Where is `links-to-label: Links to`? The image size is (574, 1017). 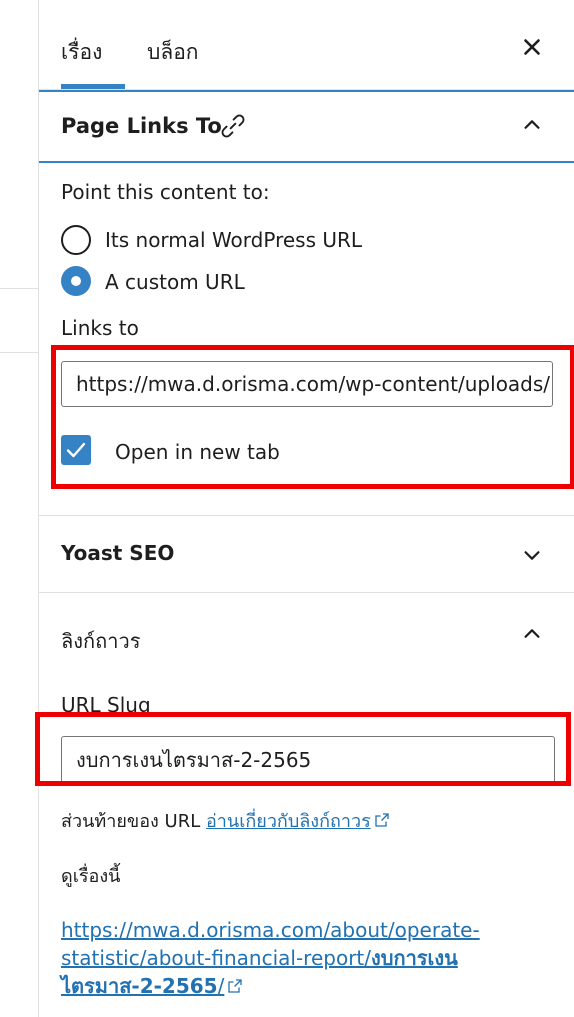
links-to-label: Links to is located at coordinates (100, 328).